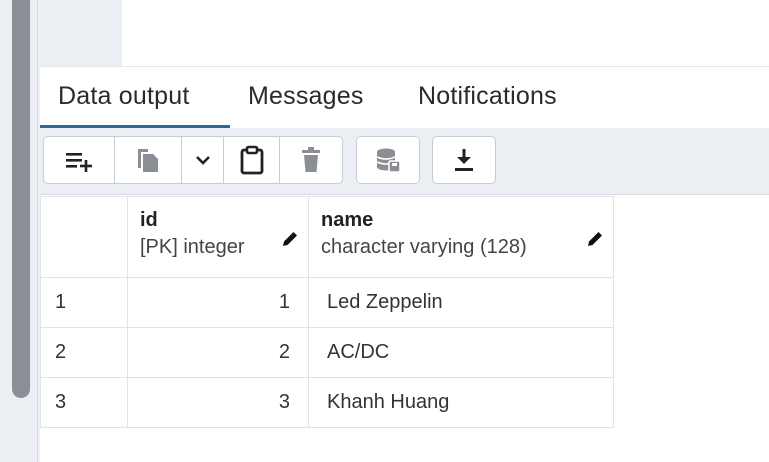 This screenshot has width=769, height=462. I want to click on tab-messages: Messages, so click(306, 96).